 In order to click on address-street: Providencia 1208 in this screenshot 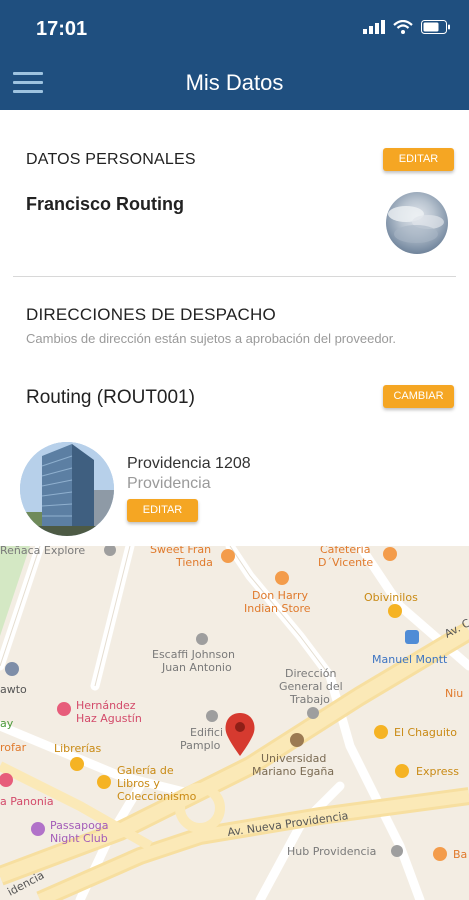, I will do `click(189, 463)`.